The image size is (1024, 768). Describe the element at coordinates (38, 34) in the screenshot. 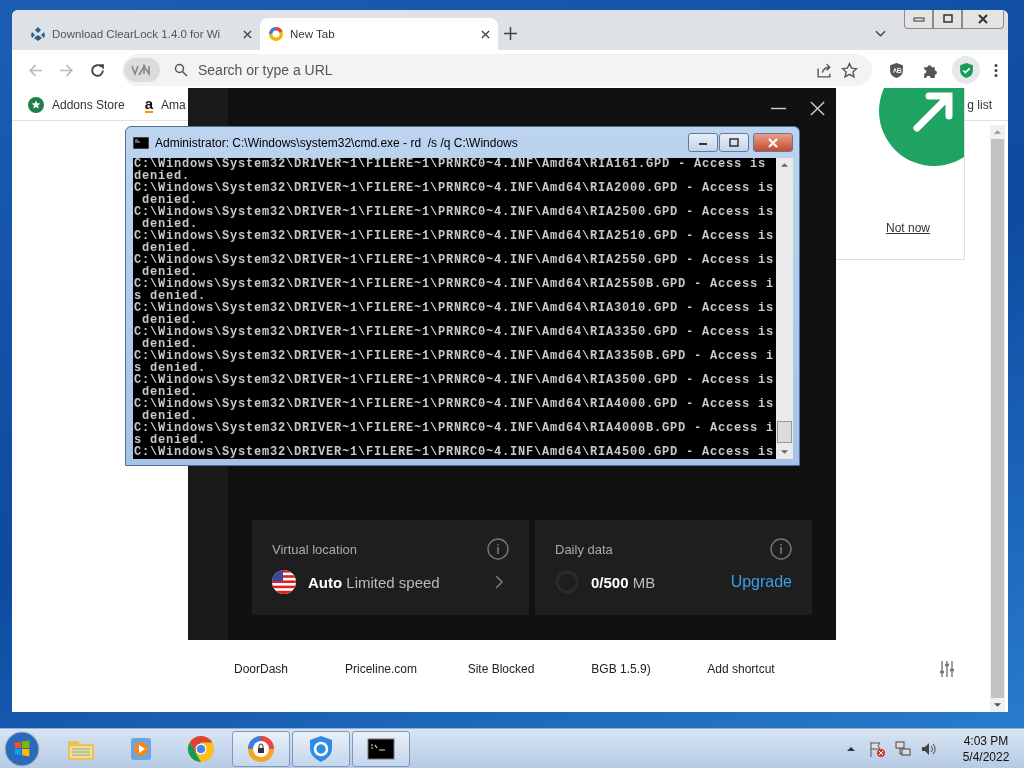

I see `download-icon` at that location.